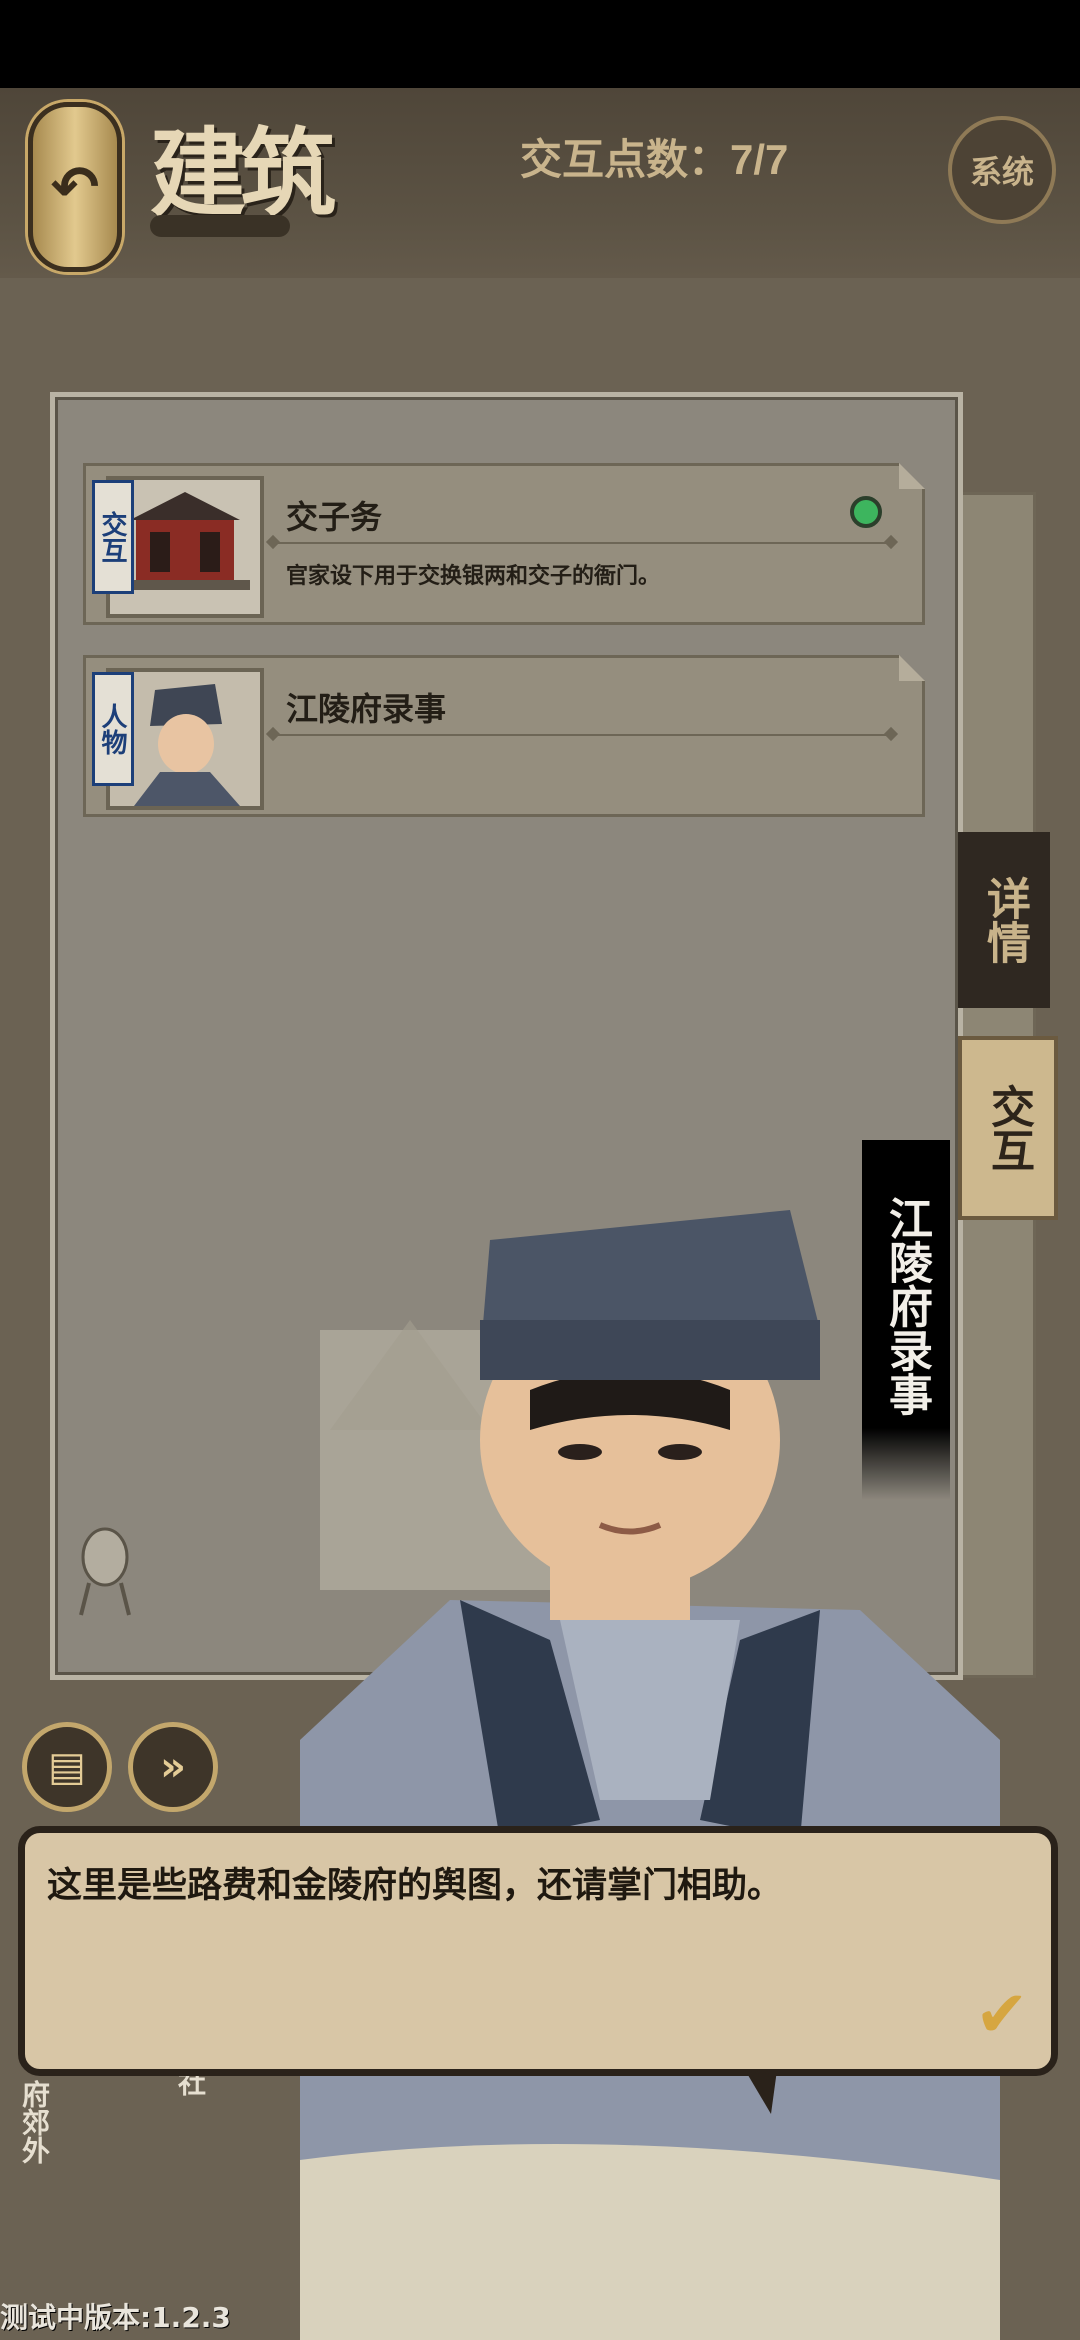 This screenshot has height=2340, width=1080. What do you see at coordinates (415, 1886) in the screenshot?
I see `dialog-text: 这里是些路费和金陵府的舆图，还请掌门相助。` at bounding box center [415, 1886].